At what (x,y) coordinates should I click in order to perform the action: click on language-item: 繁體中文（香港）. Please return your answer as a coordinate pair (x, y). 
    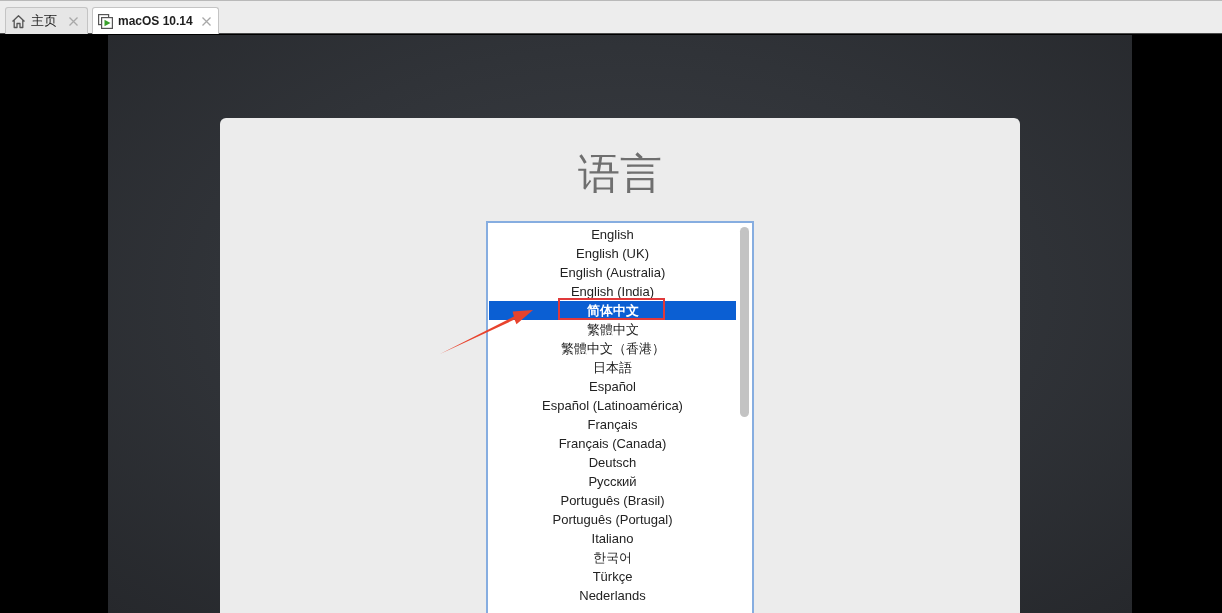
    Looking at the image, I should click on (612, 348).